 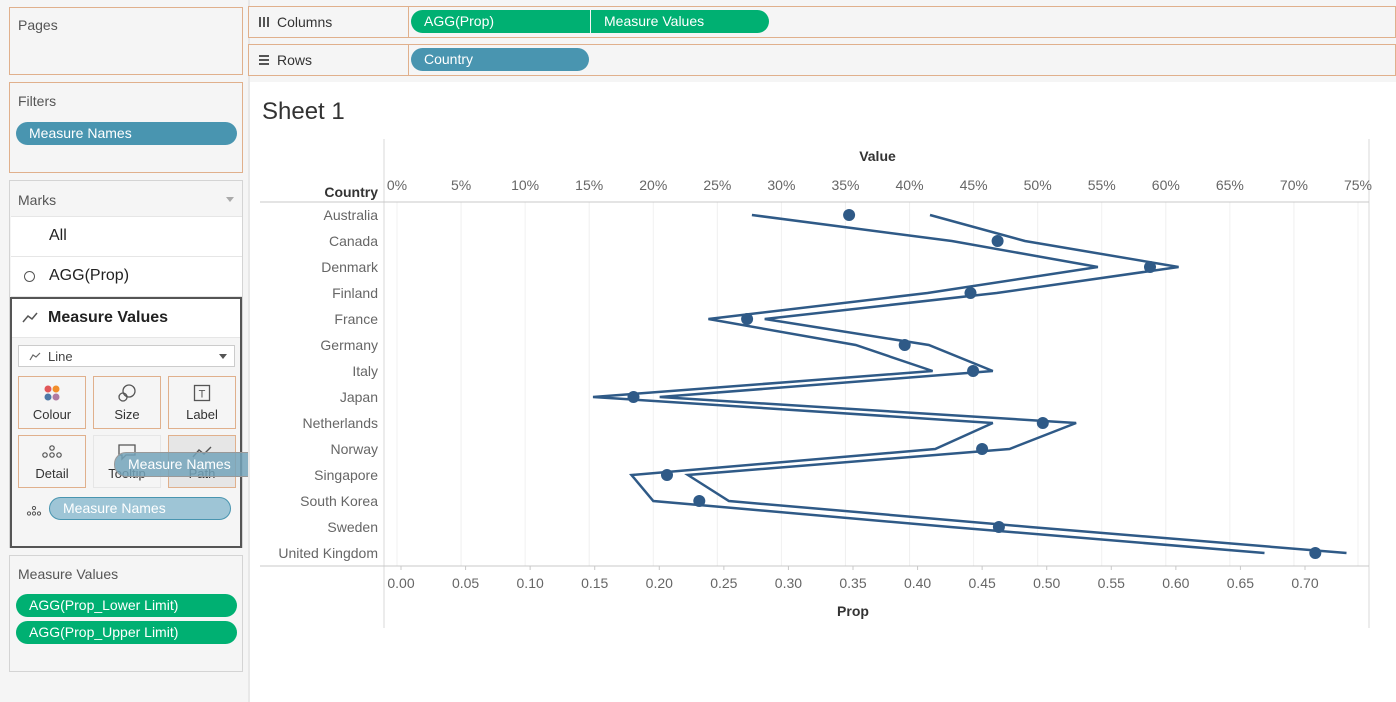 What do you see at coordinates (1046, 583) in the screenshot?
I see `bottom-axis-tick-label: 0.50` at bounding box center [1046, 583].